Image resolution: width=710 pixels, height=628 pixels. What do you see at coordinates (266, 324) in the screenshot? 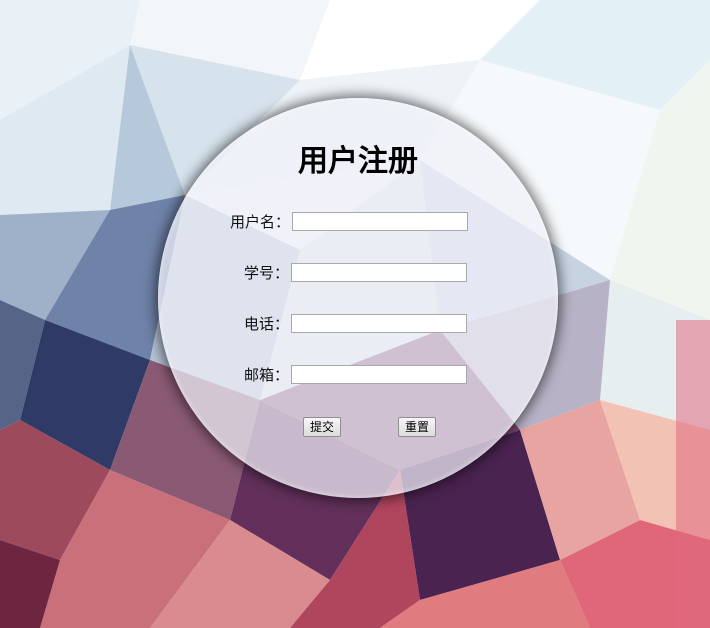
I see `phone-label: 电话：` at bounding box center [266, 324].